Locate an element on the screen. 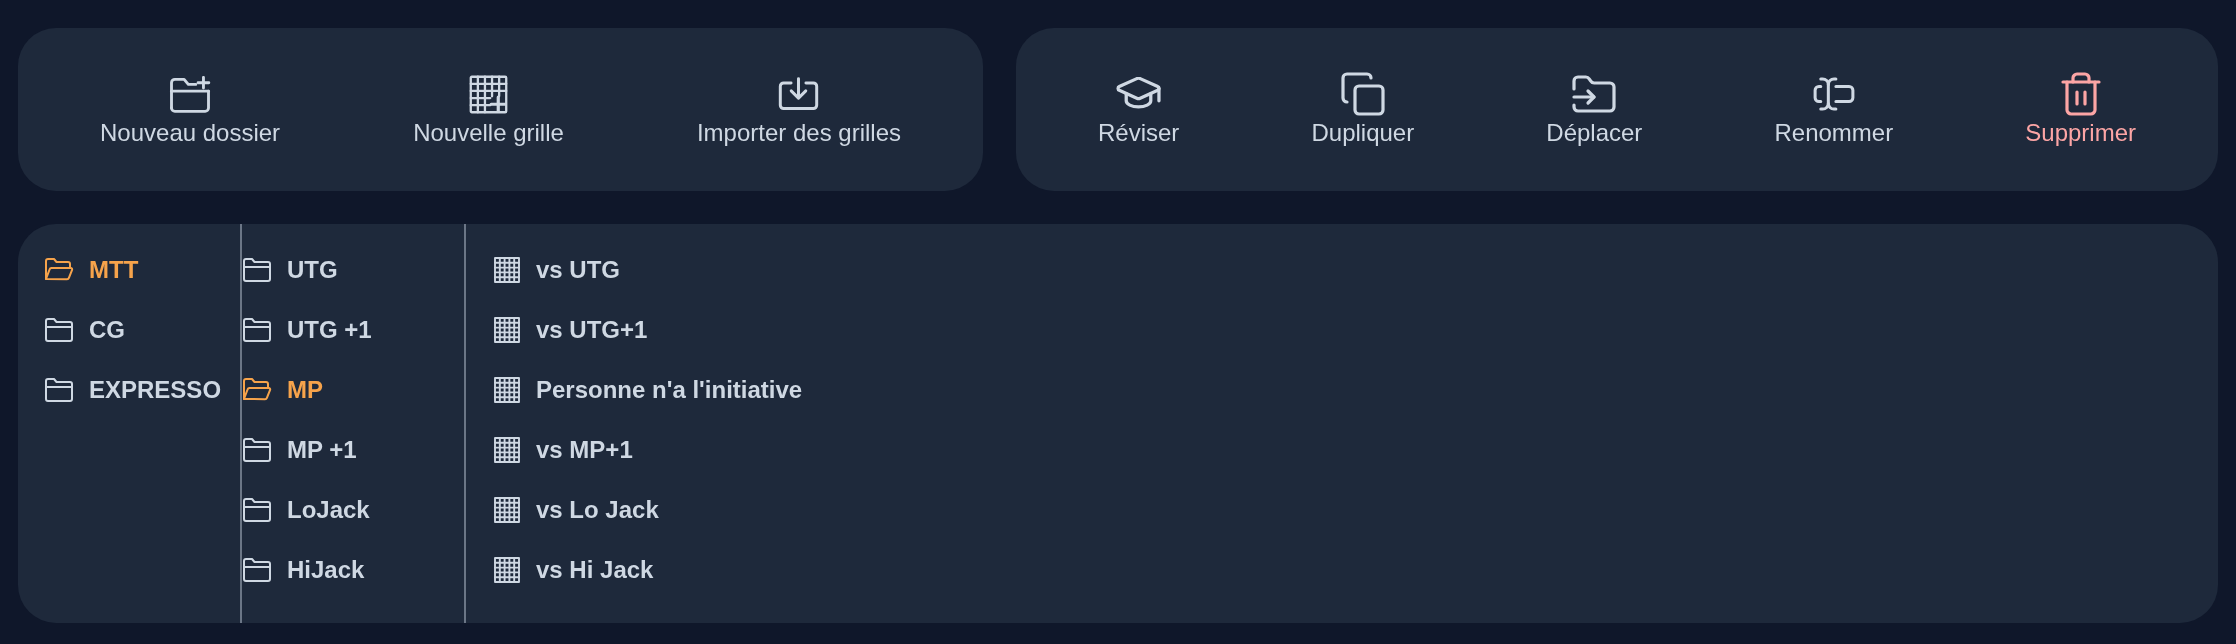  folder-item: MP +1 is located at coordinates (299, 450).